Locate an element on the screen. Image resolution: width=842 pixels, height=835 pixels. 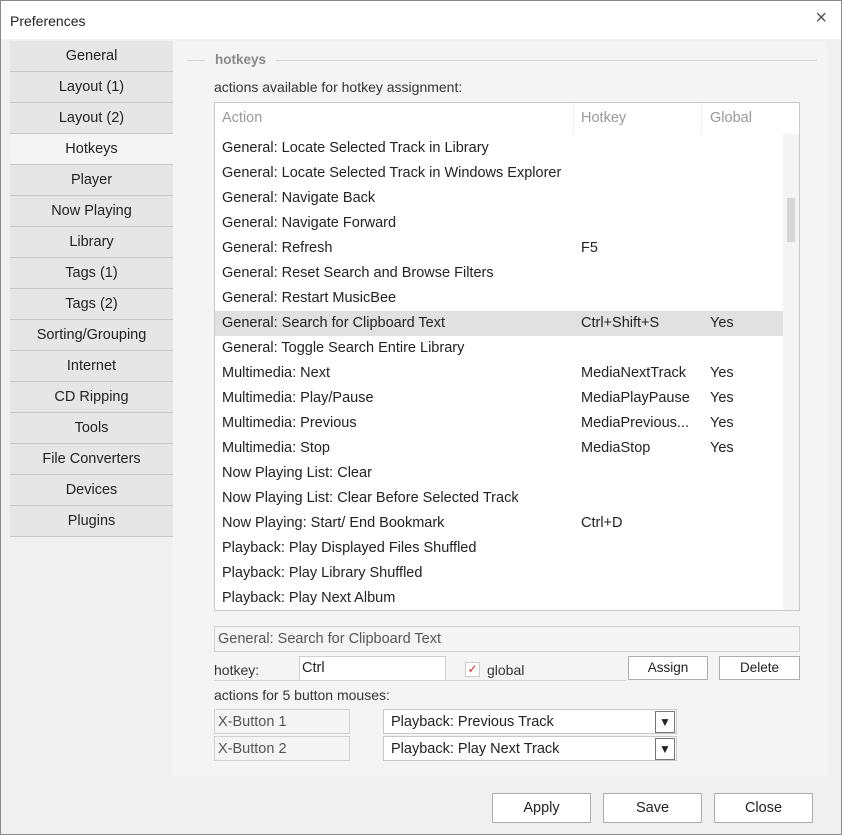
x-button-1-select: Playback: Previous Track ▼ is located at coordinates (530, 721).